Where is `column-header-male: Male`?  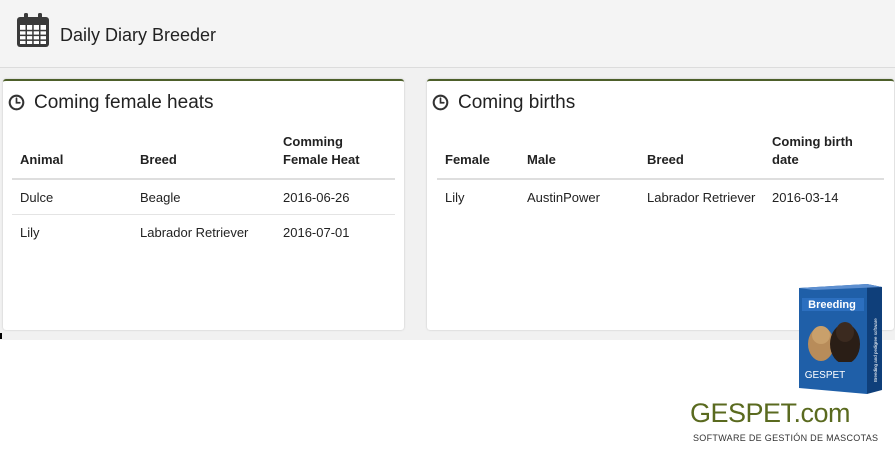 column-header-male: Male is located at coordinates (579, 156).